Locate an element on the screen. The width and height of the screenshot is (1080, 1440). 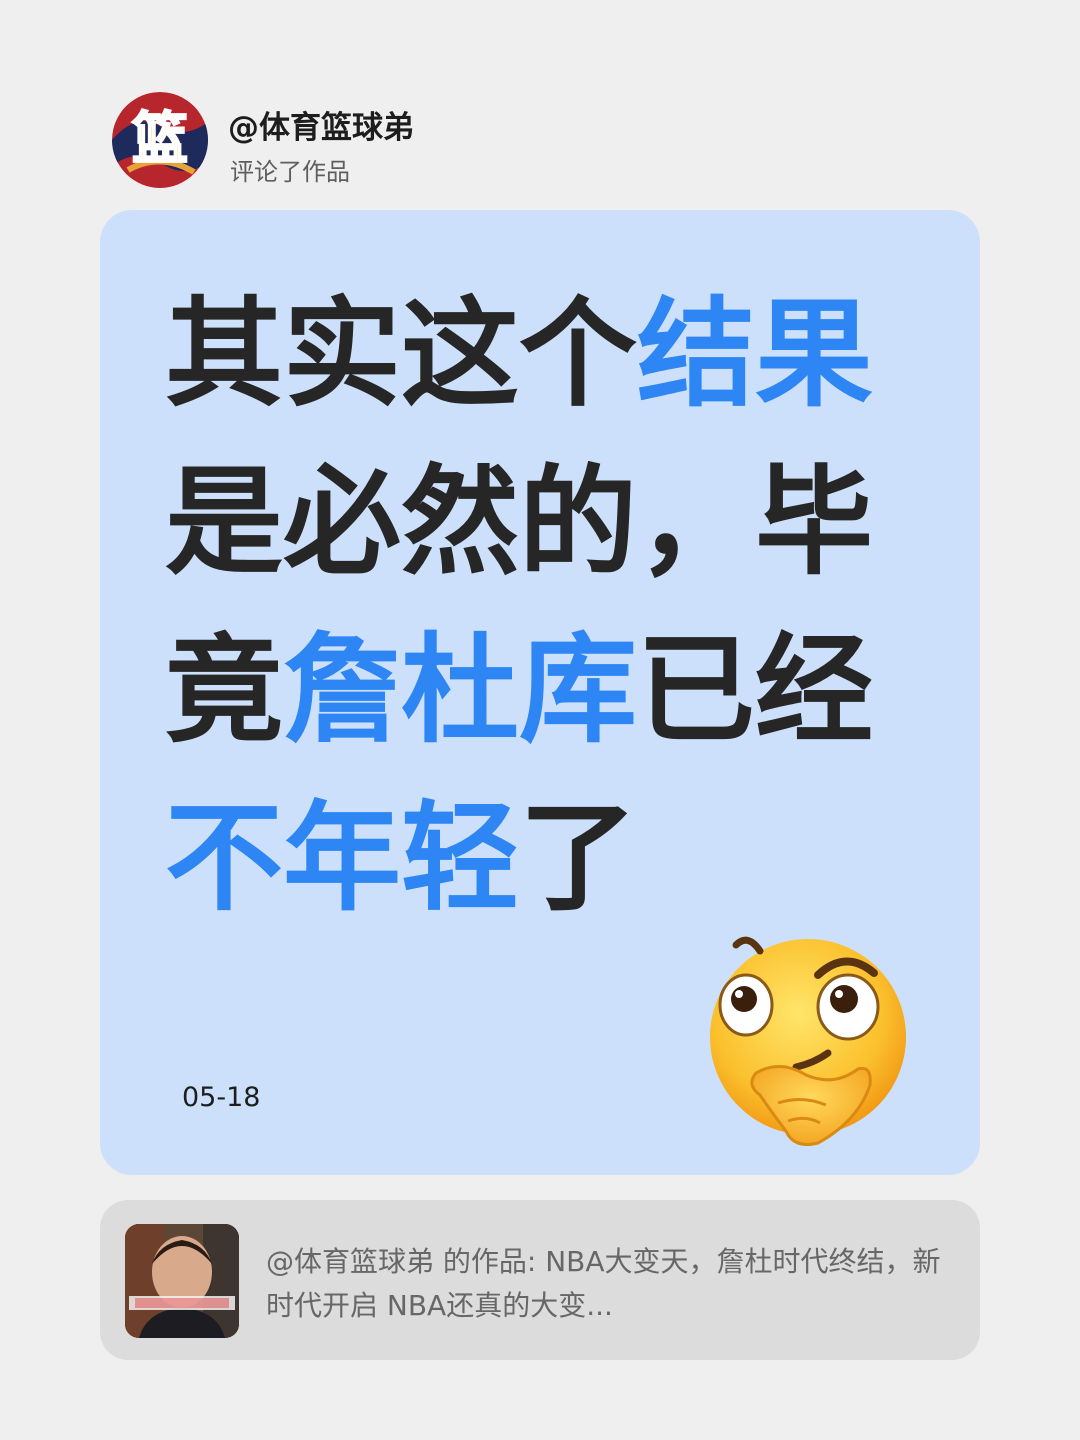
comment-highlight: 不年轻 is located at coordinates (342, 858).